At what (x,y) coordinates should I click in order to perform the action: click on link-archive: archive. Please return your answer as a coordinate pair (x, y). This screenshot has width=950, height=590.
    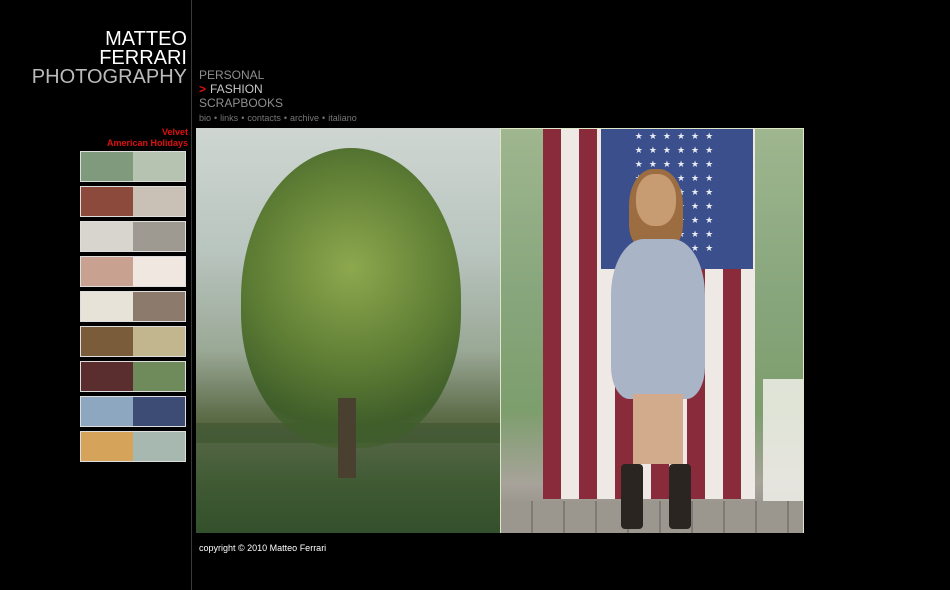
    Looking at the image, I should click on (304, 118).